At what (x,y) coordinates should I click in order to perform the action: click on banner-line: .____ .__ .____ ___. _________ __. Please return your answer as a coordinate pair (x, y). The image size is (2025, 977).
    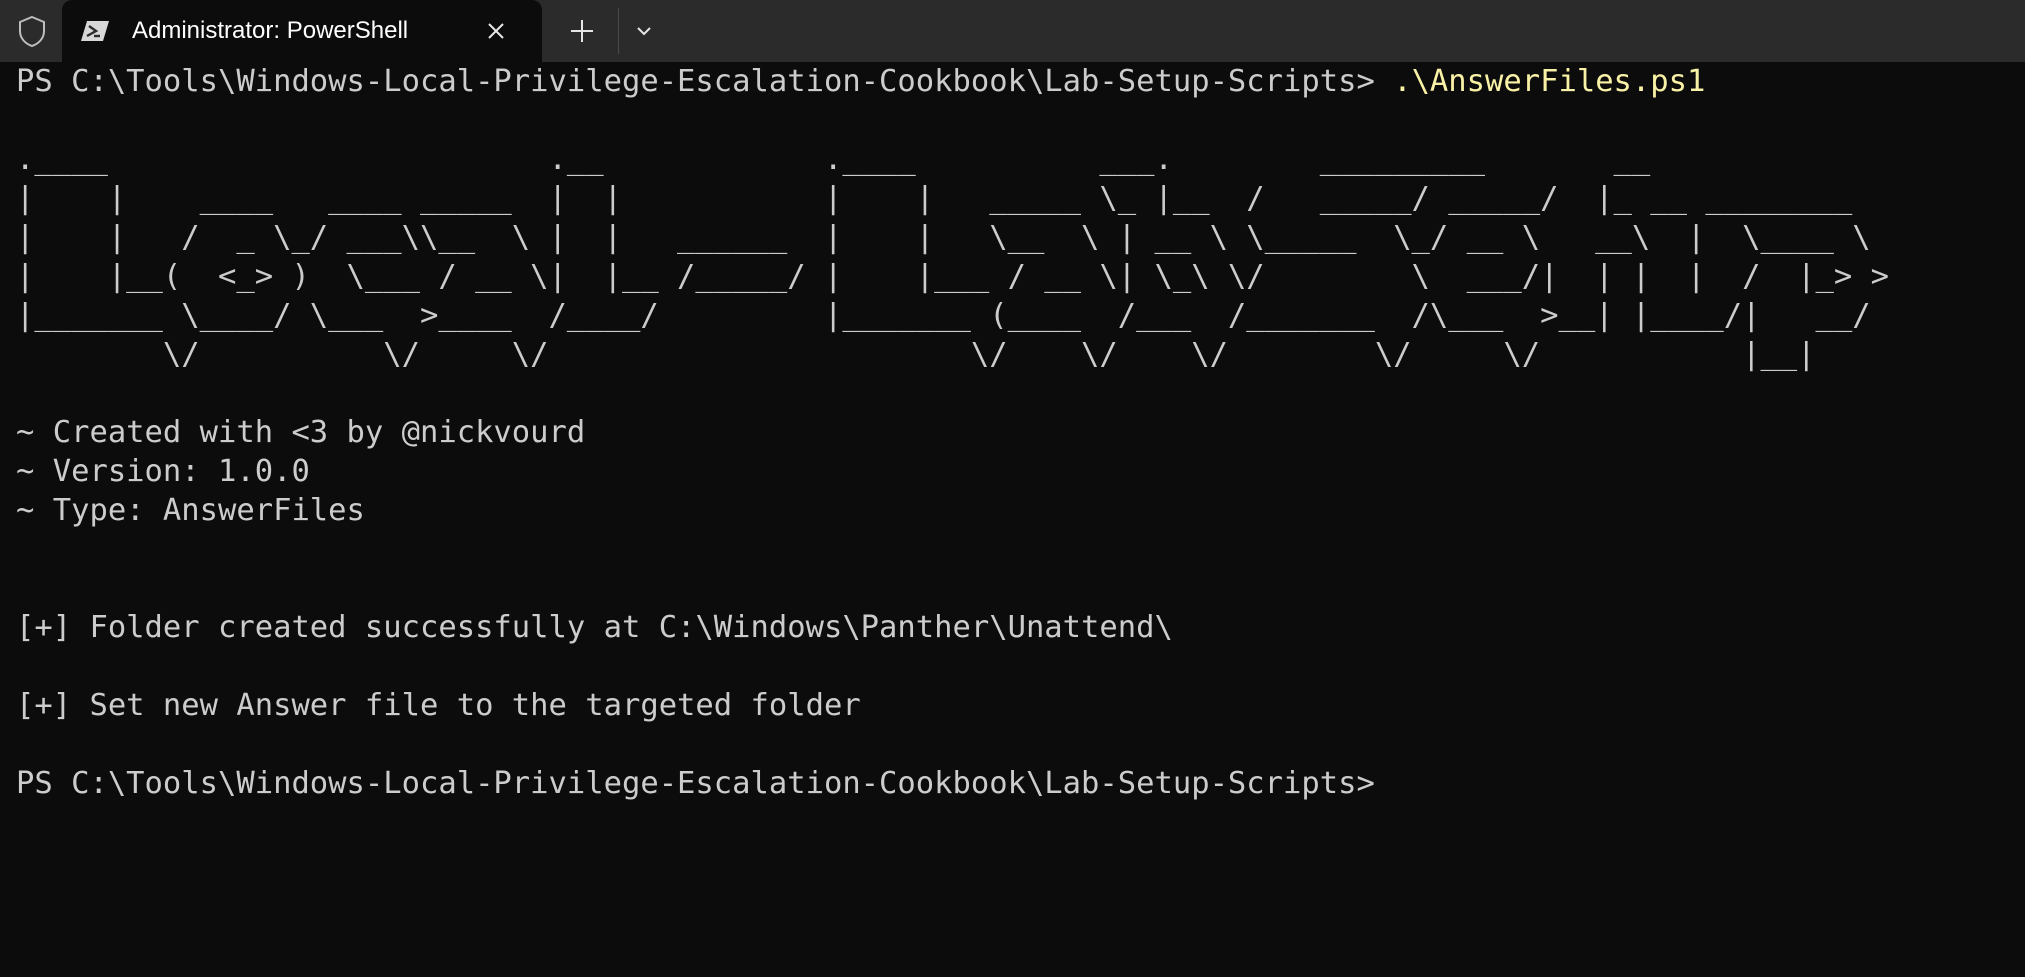
    Looking at the image, I should click on (833, 159).